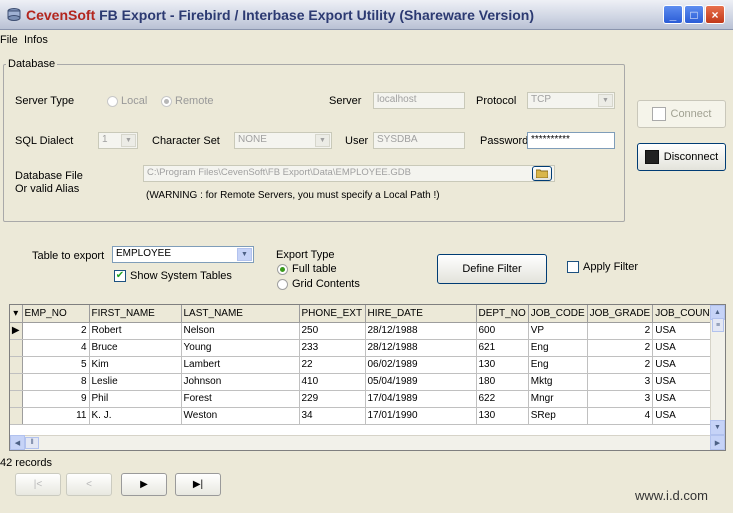 This screenshot has width=733, height=513. I want to click on minimize-button: _, so click(673, 14).